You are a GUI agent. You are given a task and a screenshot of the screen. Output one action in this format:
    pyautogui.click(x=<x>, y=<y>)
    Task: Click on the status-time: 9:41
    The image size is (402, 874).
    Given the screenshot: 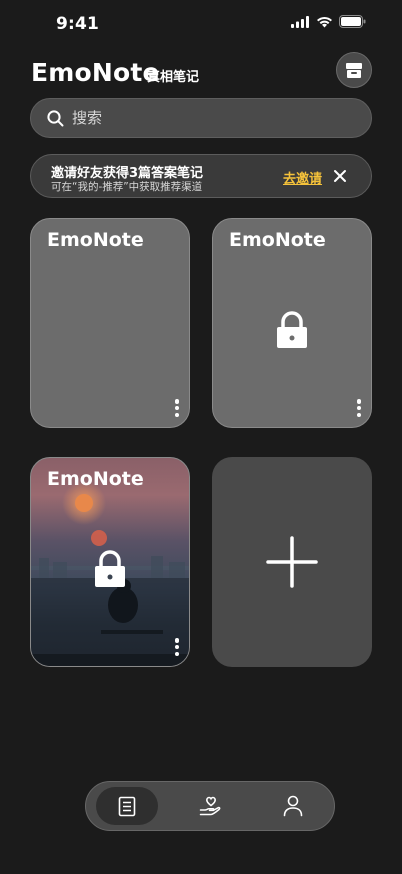 What is the action you would take?
    pyautogui.click(x=78, y=24)
    